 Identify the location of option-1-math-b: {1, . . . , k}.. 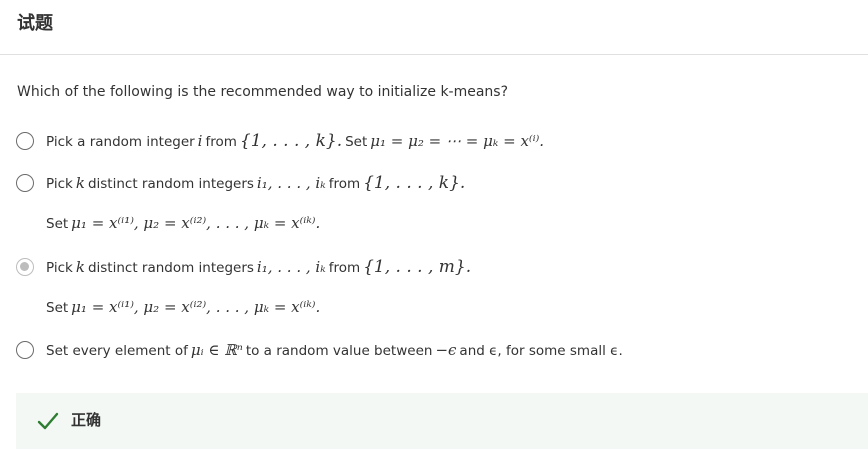
(291, 141).